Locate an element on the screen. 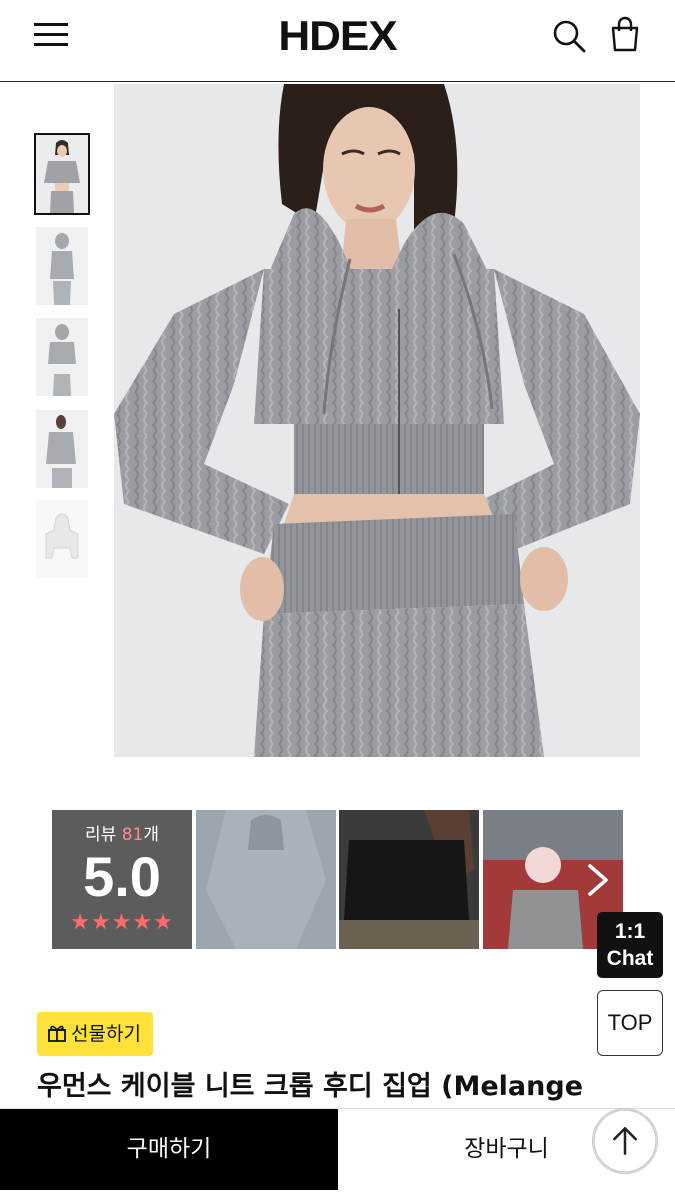  product-title: 우먼스 케이블 니트 크롭 후디 집업 (Melange is located at coordinates (310, 1086).